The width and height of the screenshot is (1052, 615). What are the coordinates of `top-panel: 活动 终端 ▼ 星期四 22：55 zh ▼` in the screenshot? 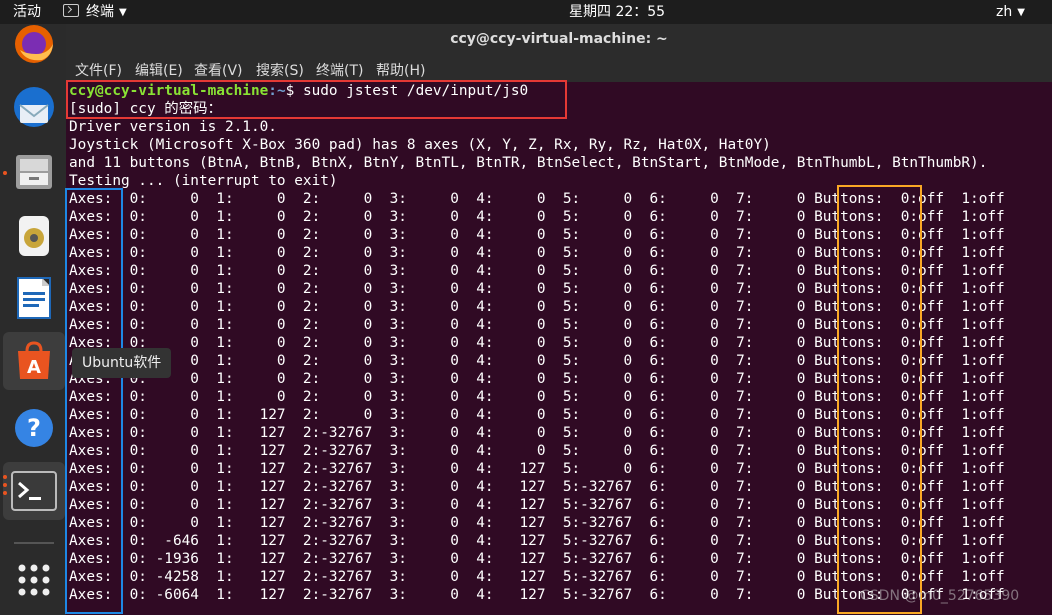 It's located at (526, 12).